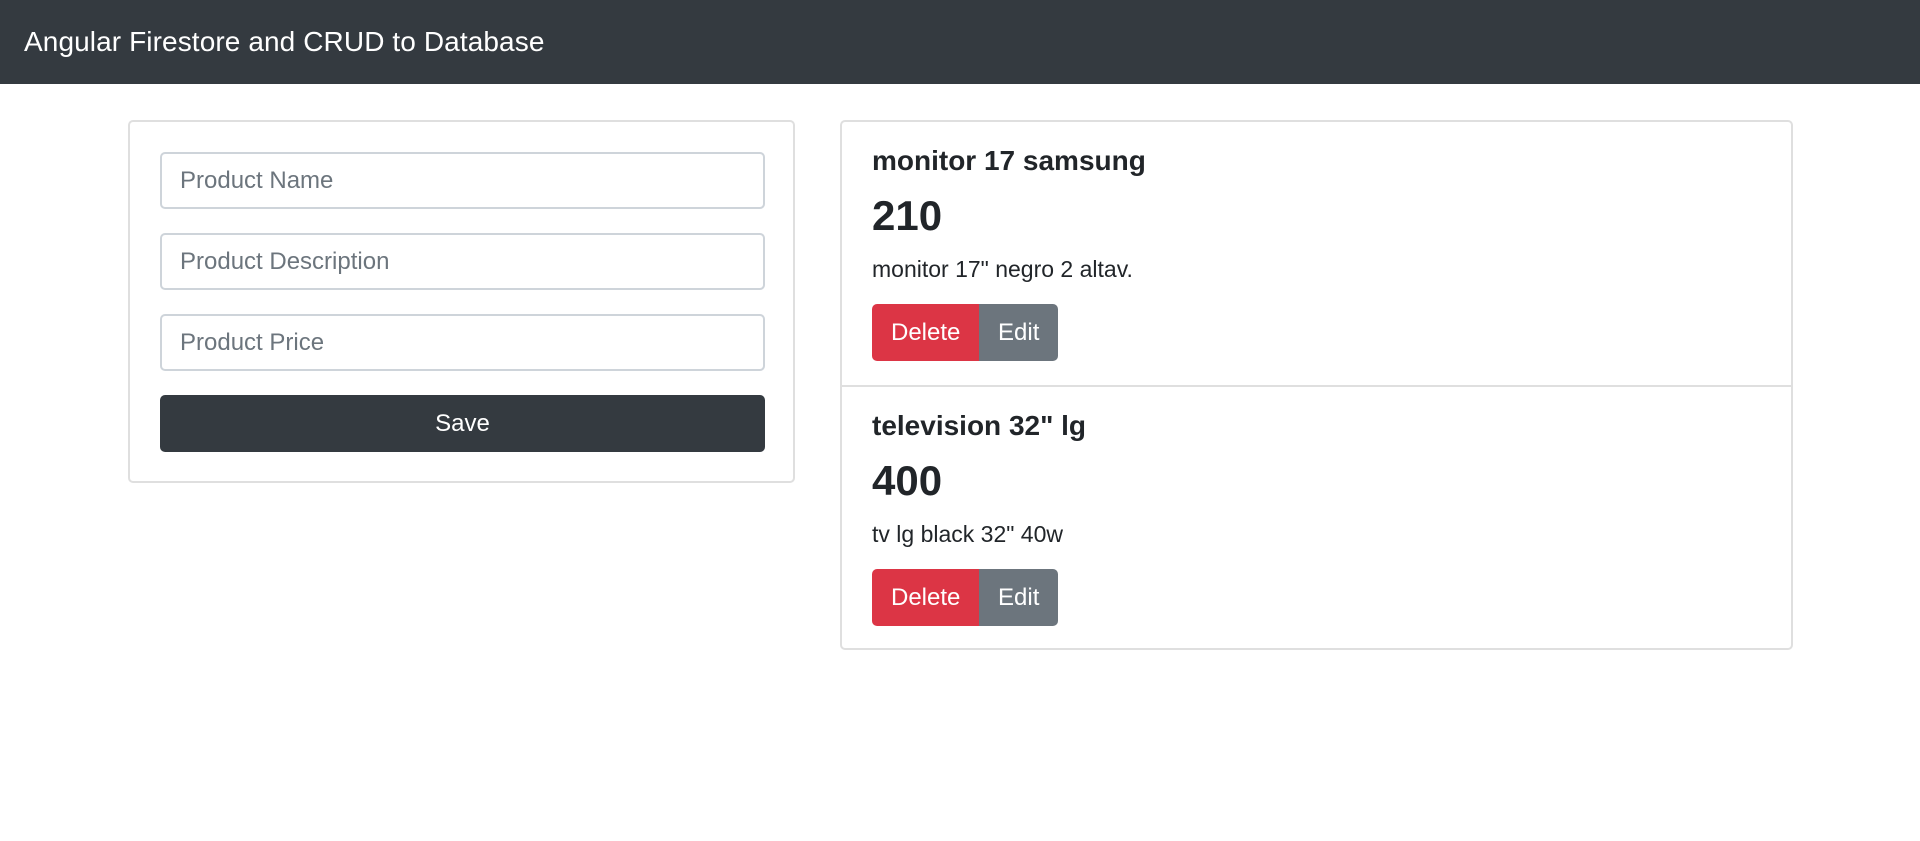 The height and width of the screenshot is (841, 1920). Describe the element at coordinates (907, 480) in the screenshot. I see `product-price: 400` at that location.